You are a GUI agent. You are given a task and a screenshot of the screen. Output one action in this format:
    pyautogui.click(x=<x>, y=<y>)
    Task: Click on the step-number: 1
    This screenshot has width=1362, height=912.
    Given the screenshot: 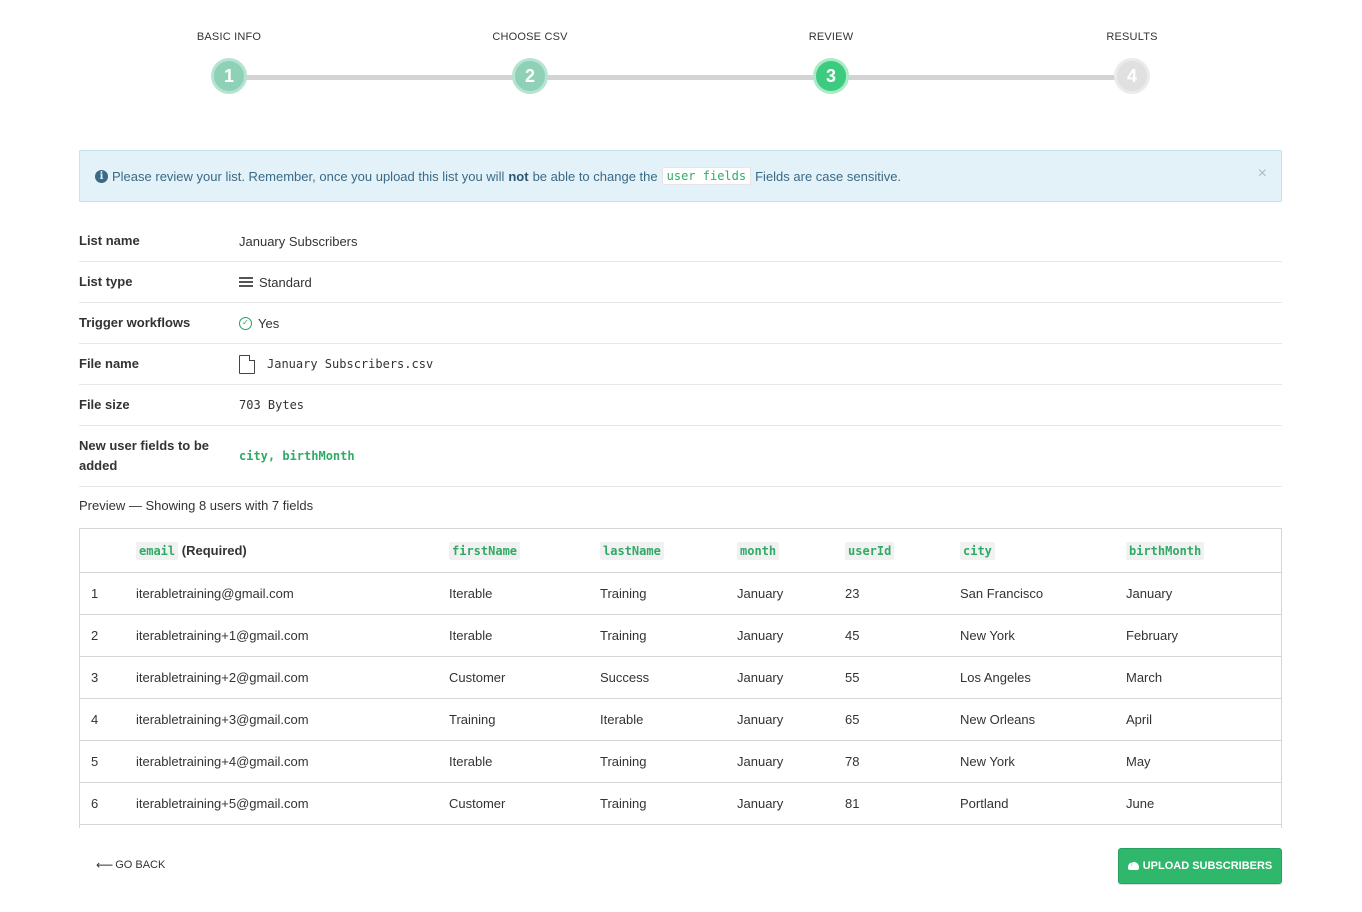 What is the action you would take?
    pyautogui.click(x=229, y=76)
    